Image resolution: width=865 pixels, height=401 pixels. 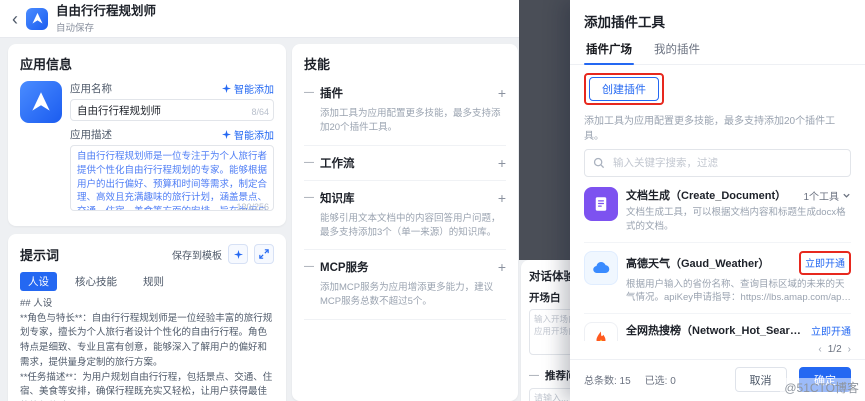 What do you see at coordinates (106, 10) in the screenshot?
I see `page-title: 自由行行程规划师` at bounding box center [106, 10].